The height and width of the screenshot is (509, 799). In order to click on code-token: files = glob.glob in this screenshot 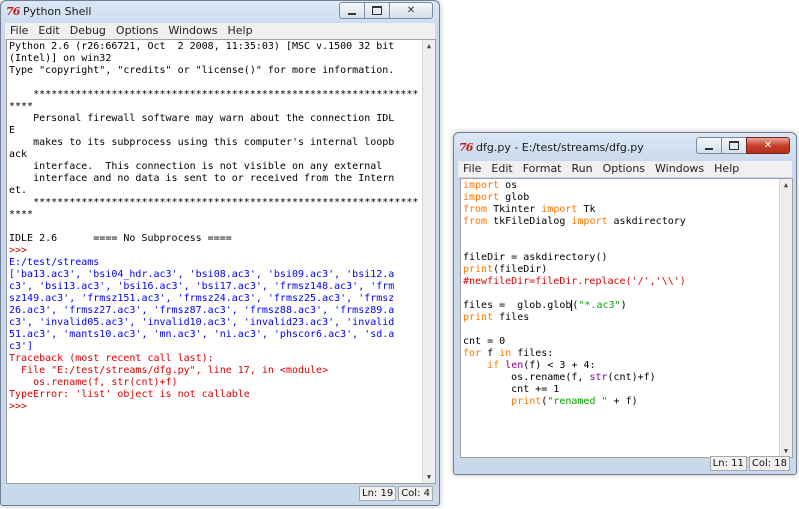, I will do `click(517, 305)`.